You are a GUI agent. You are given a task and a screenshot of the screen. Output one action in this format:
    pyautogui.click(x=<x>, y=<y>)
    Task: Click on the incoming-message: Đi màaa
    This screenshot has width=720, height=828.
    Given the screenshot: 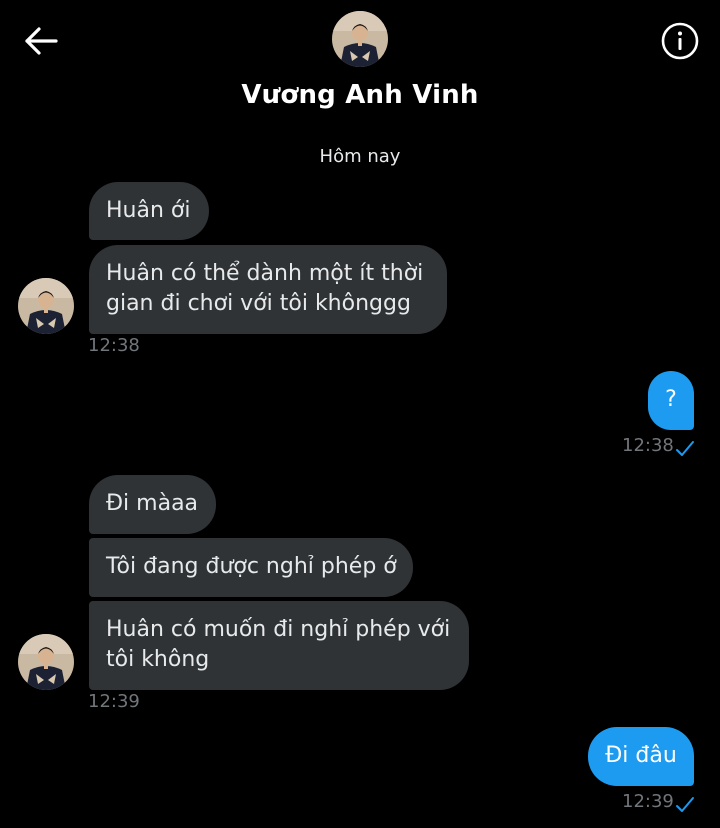 What is the action you would take?
    pyautogui.click(x=152, y=504)
    